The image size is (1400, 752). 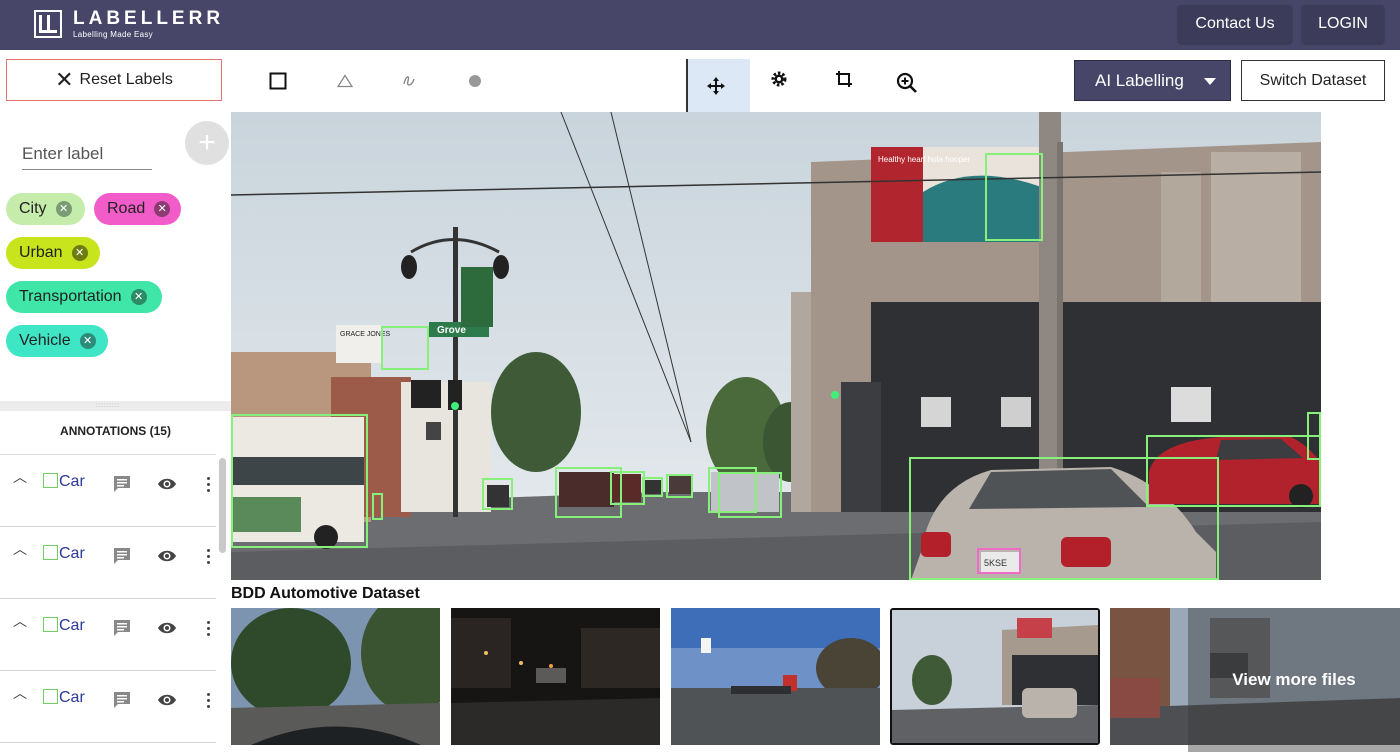 I want to click on freehand-icon, so click(x=409, y=81).